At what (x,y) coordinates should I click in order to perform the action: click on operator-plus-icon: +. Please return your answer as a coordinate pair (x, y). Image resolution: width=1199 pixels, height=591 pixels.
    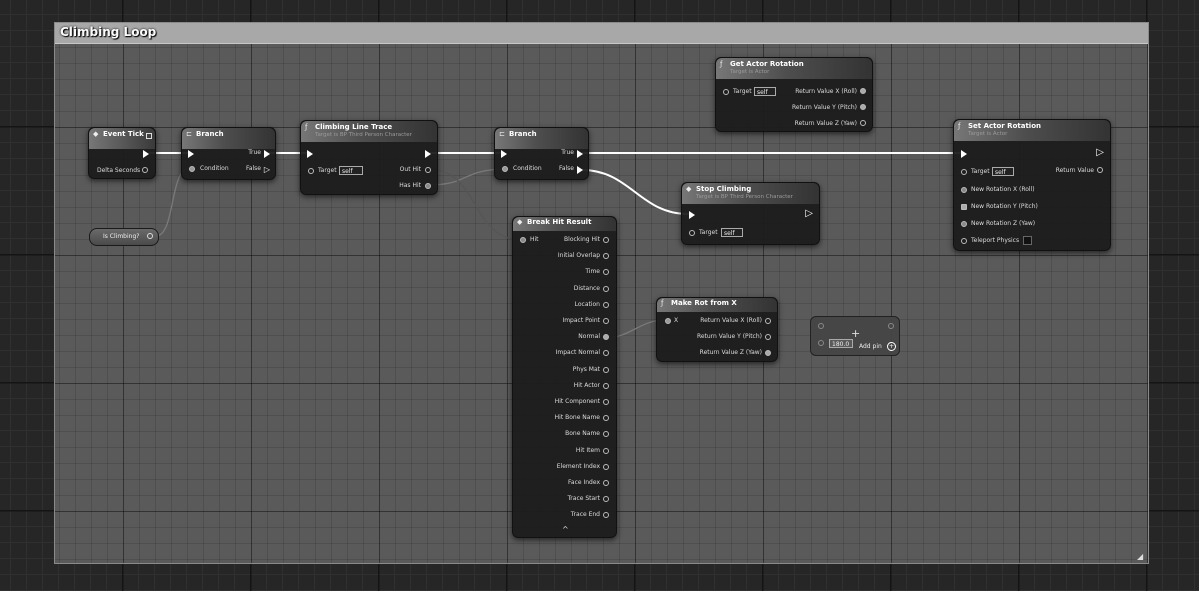
    Looking at the image, I should click on (856, 333).